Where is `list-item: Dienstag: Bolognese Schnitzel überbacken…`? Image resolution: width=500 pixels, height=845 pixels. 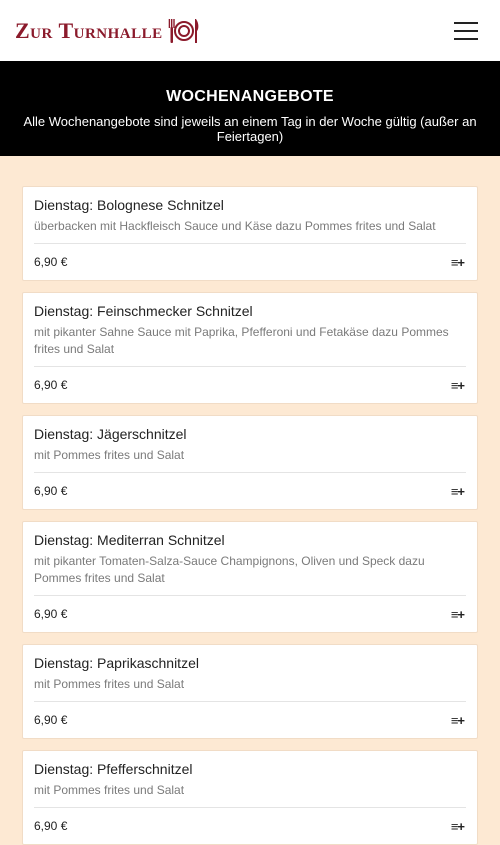 list-item: Dienstag: Bolognese Schnitzel überbacken… is located at coordinates (250, 233).